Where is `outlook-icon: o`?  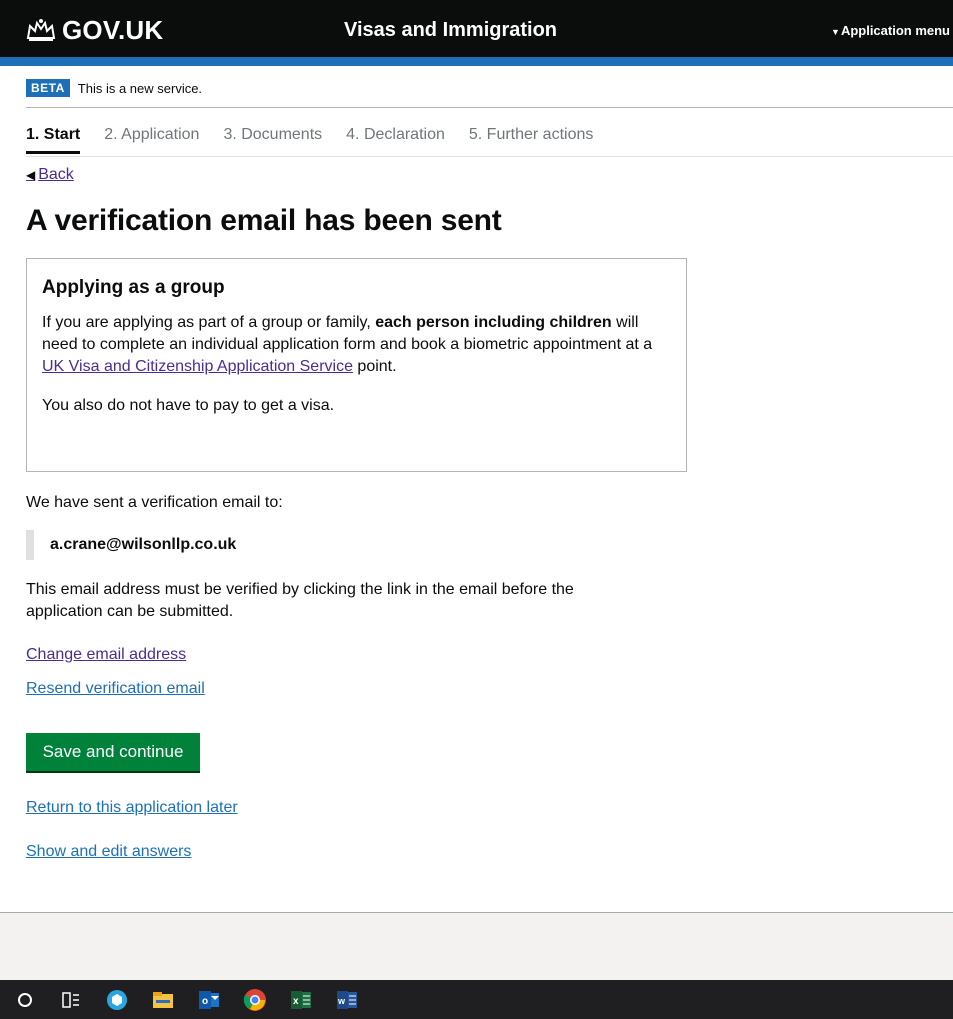 outlook-icon: o is located at coordinates (209, 1000).